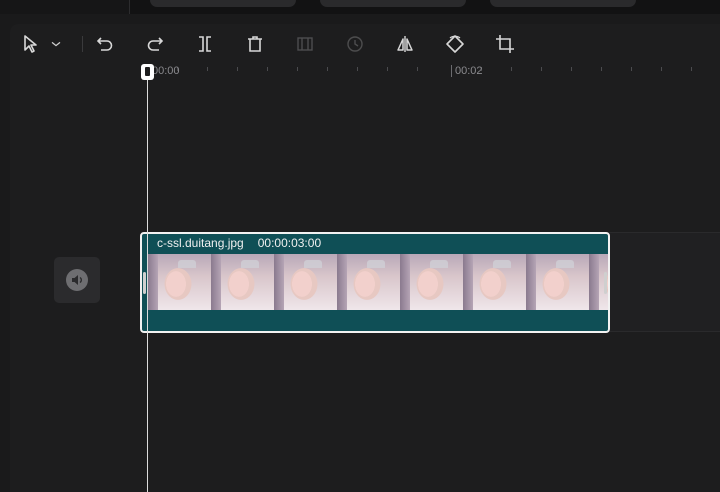 The width and height of the screenshot is (720, 492). I want to click on ruler-tick-major, so click(451, 71).